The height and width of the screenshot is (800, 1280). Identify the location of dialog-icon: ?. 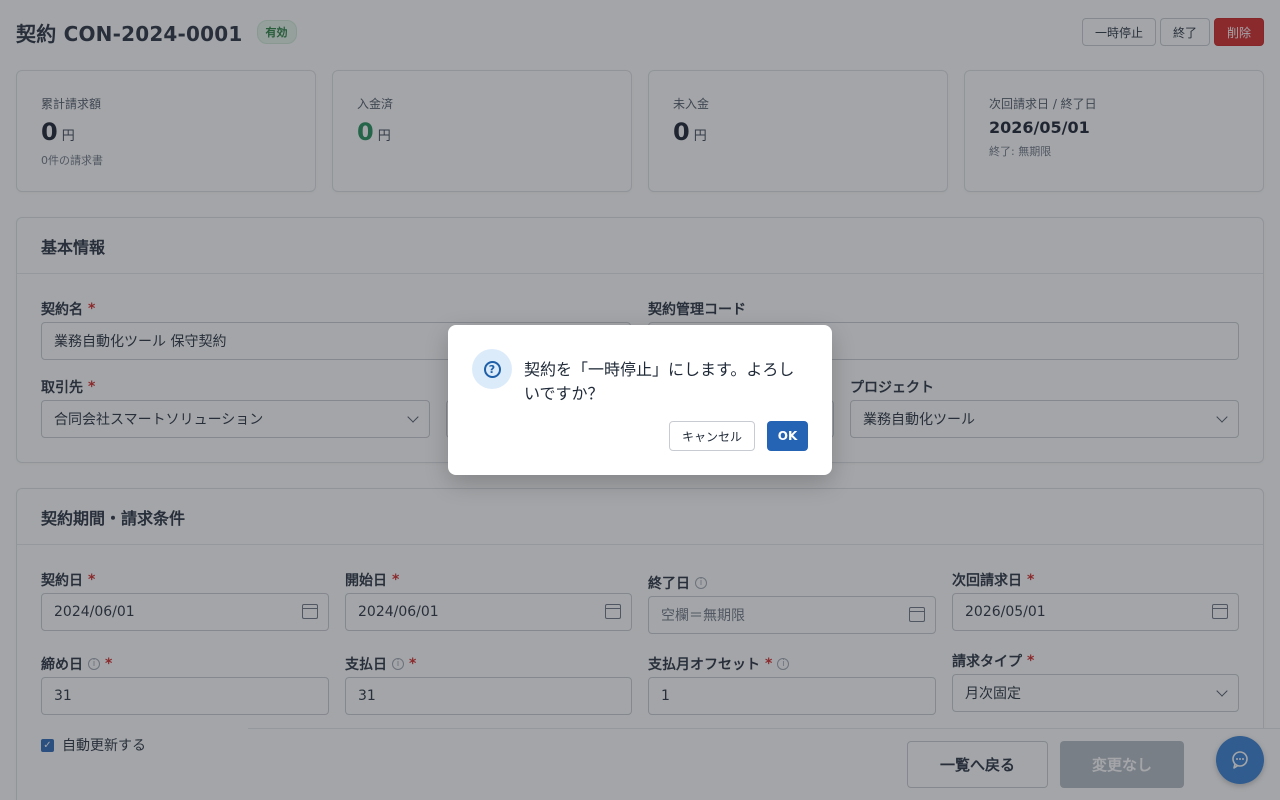
(492, 369).